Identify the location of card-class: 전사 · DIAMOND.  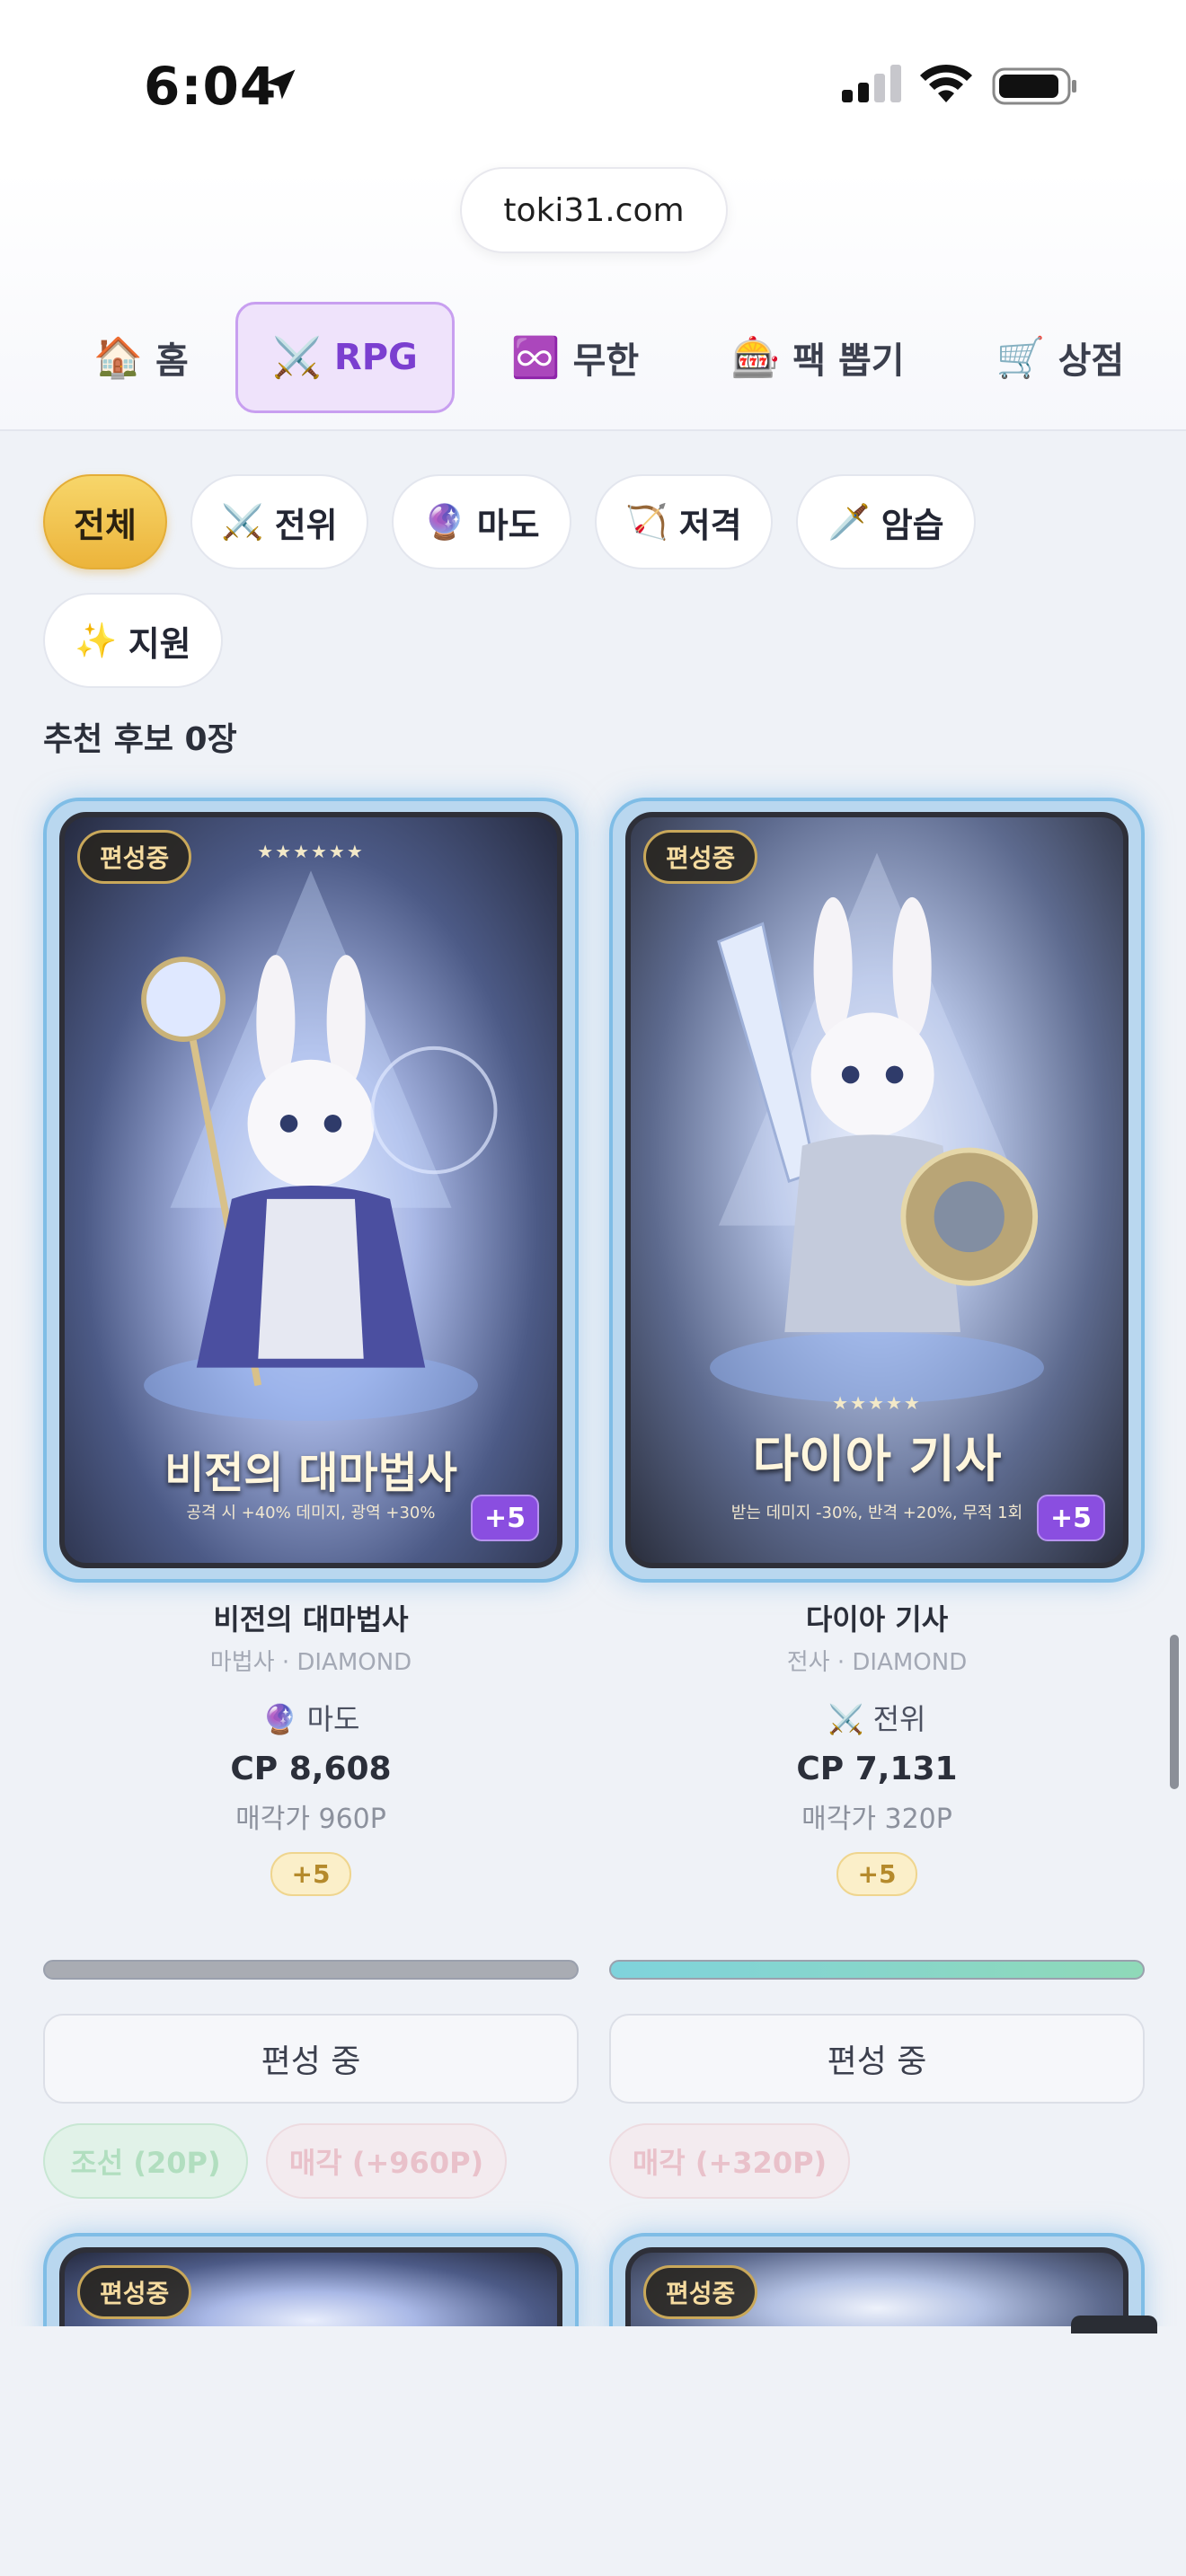
(877, 1662).